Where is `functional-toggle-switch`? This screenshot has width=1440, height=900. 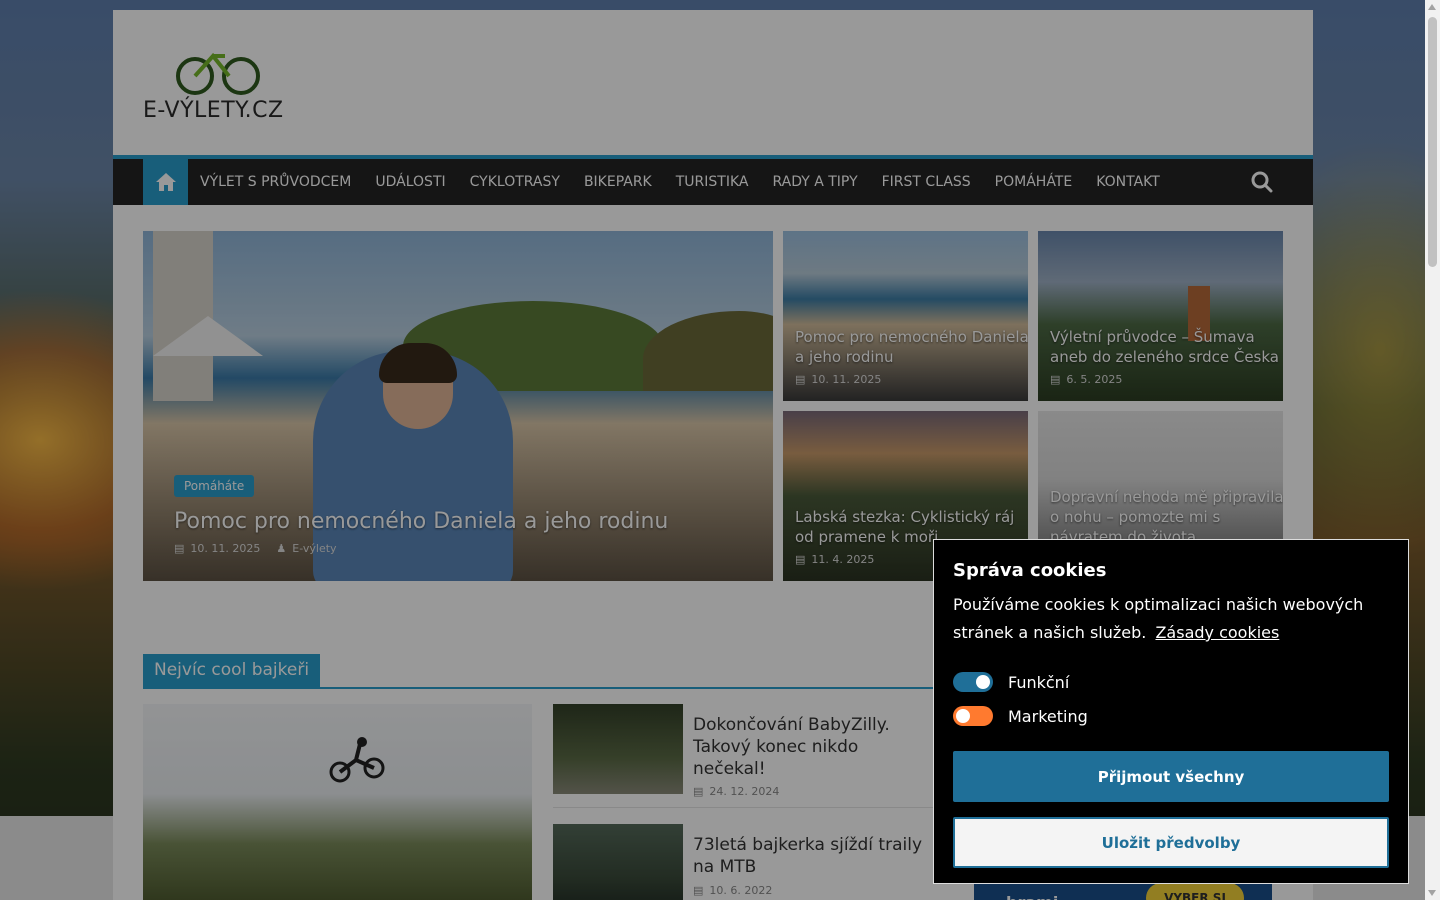 functional-toggle-switch is located at coordinates (973, 682).